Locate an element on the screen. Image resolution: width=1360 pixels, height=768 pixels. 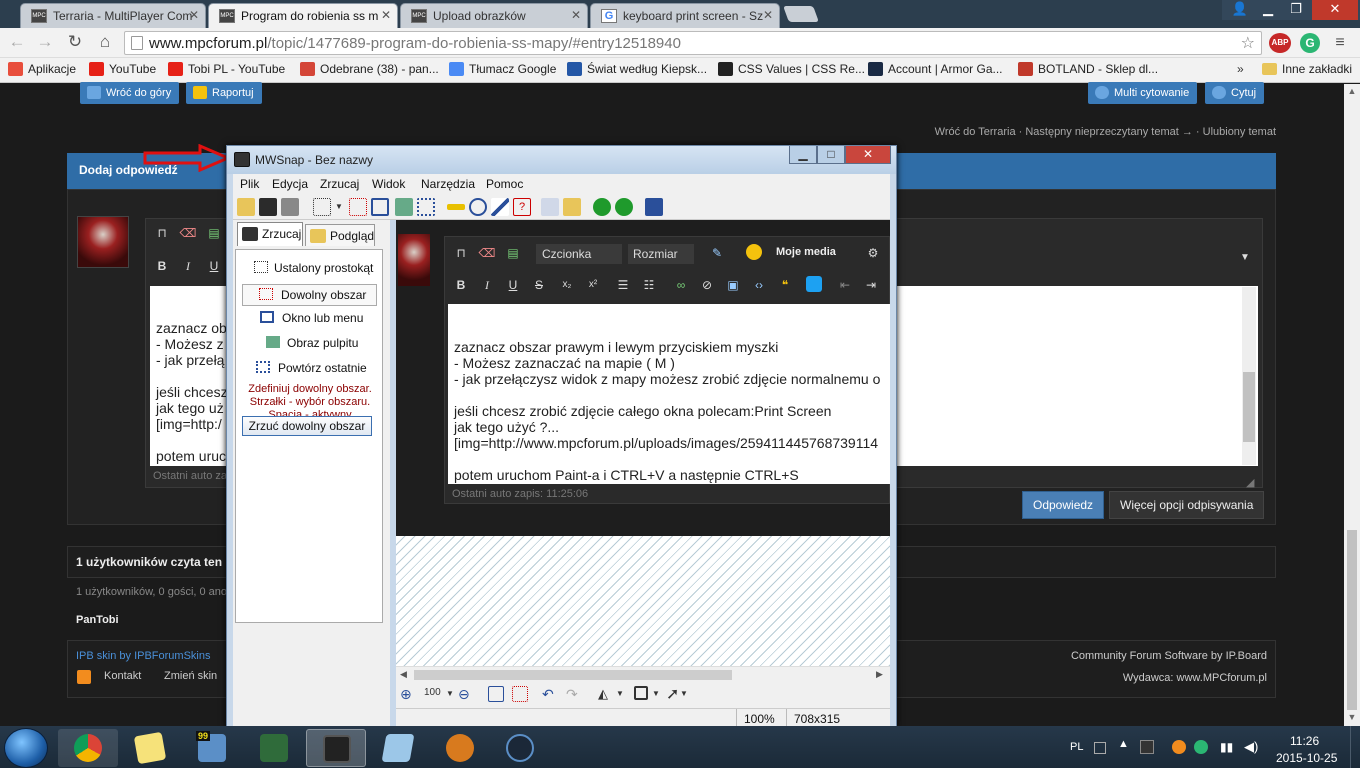
tab-preview: Podgląd is located at coordinates (340, 235).